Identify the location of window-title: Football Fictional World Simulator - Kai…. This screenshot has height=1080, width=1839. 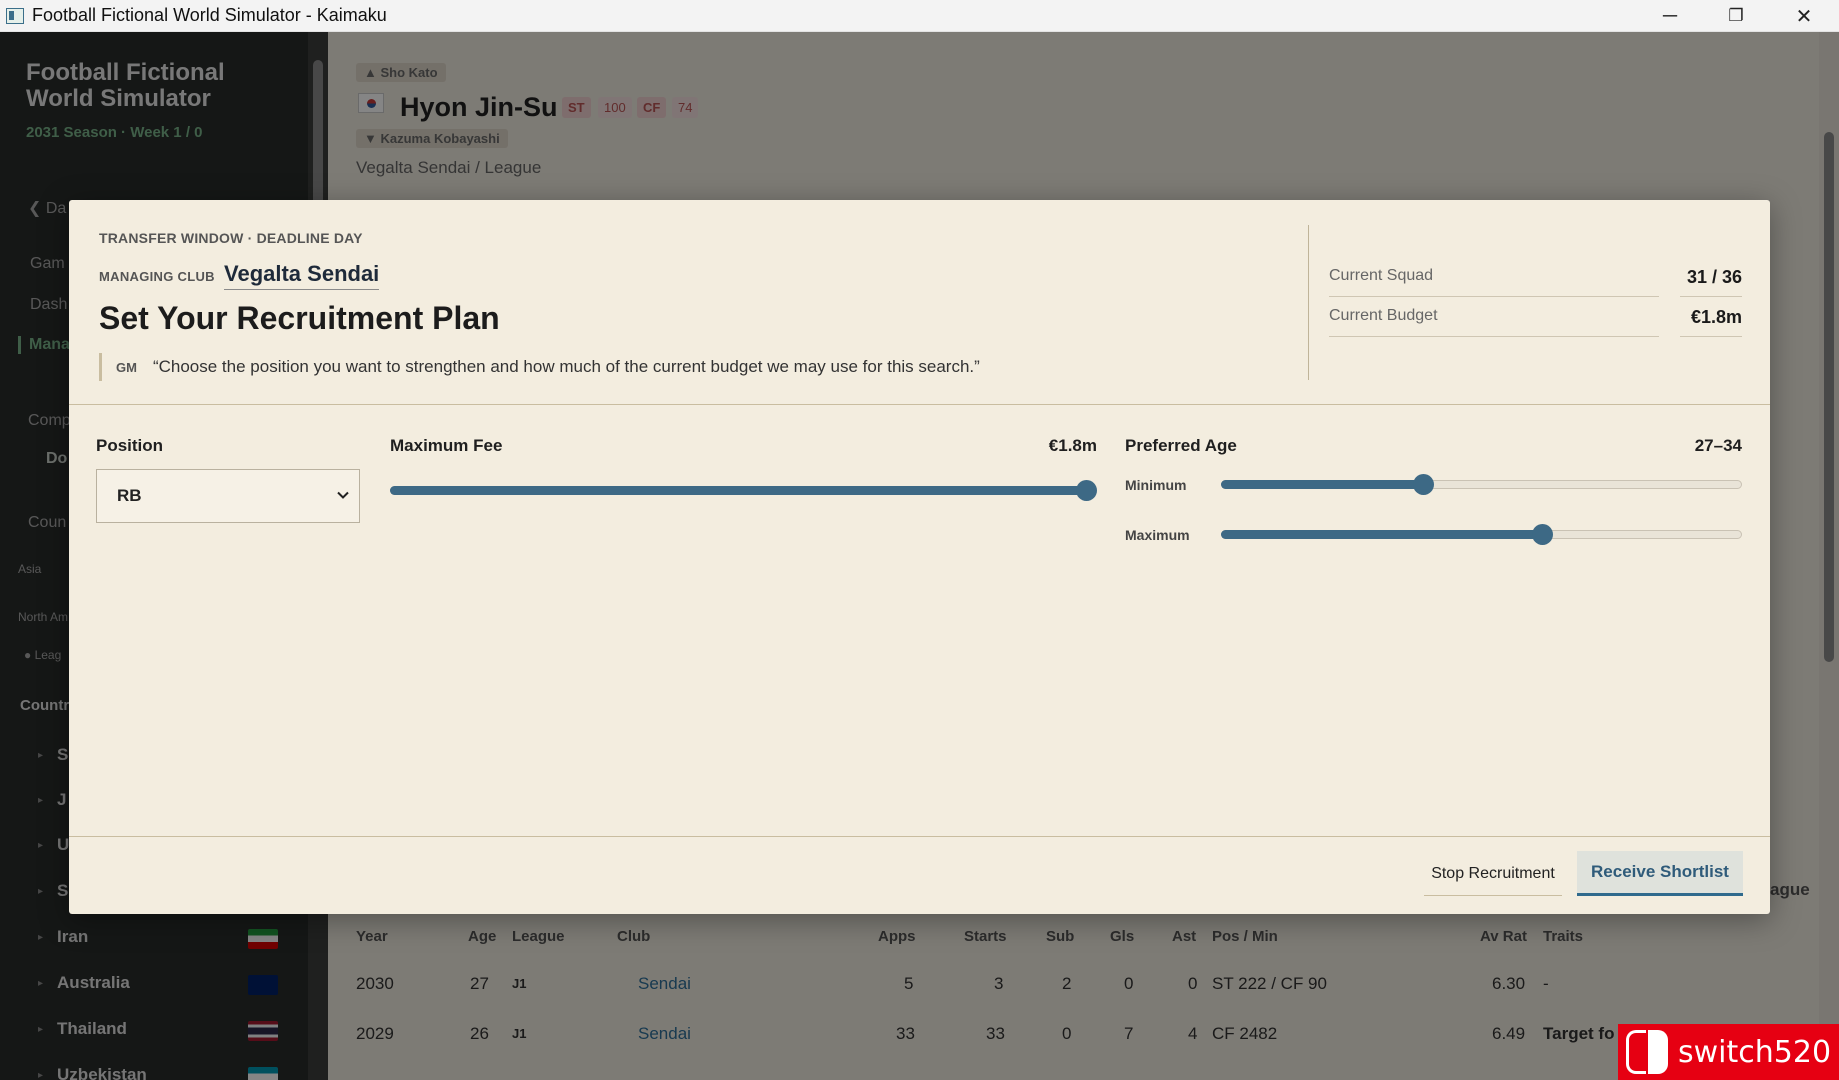
(209, 15).